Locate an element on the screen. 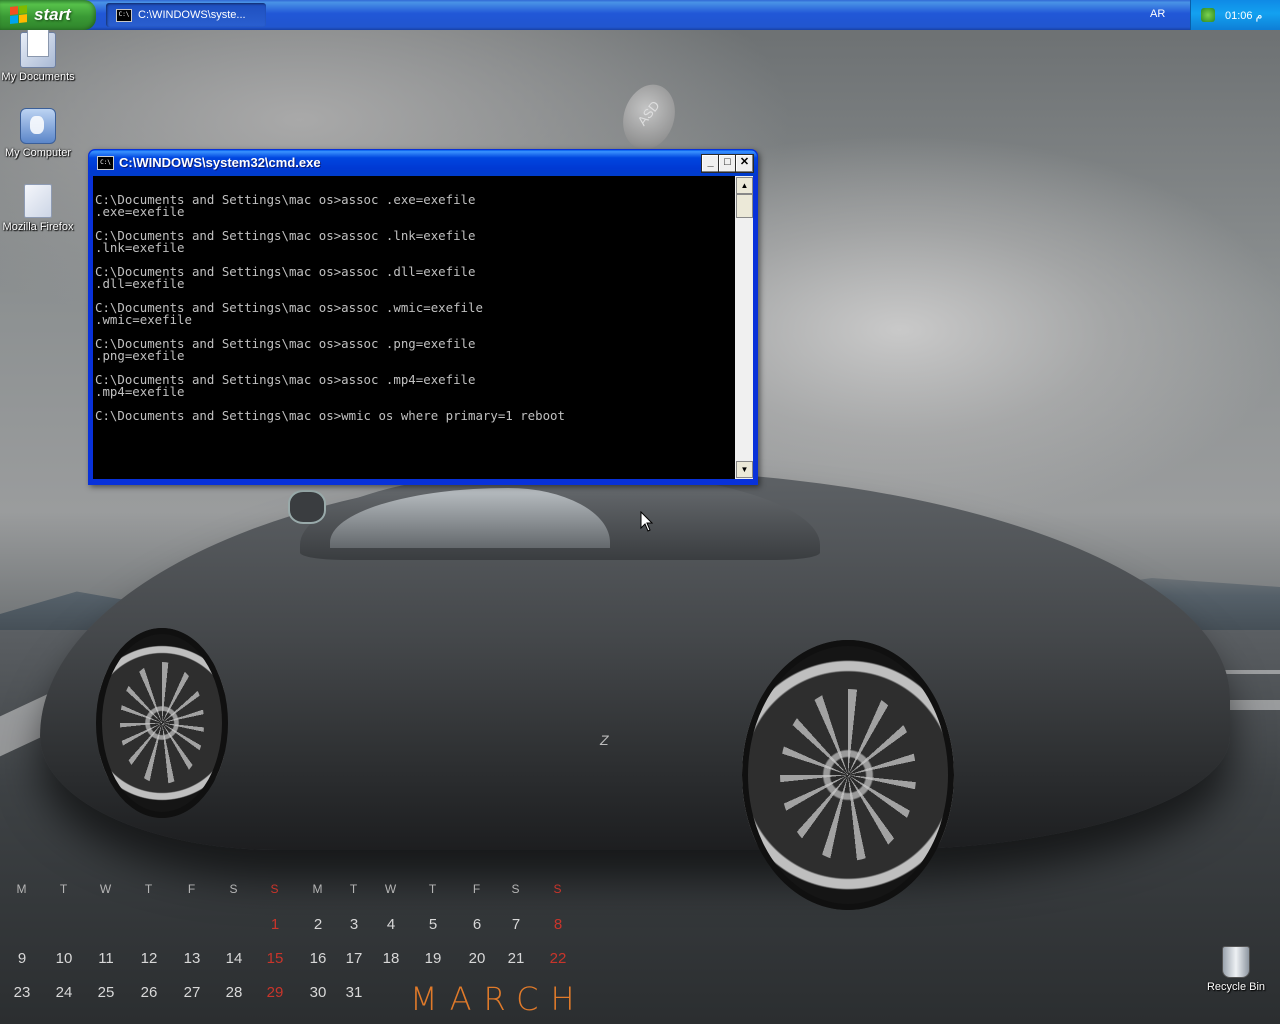 The image size is (1280, 1024). calendar-day: 15 is located at coordinates (275, 958).